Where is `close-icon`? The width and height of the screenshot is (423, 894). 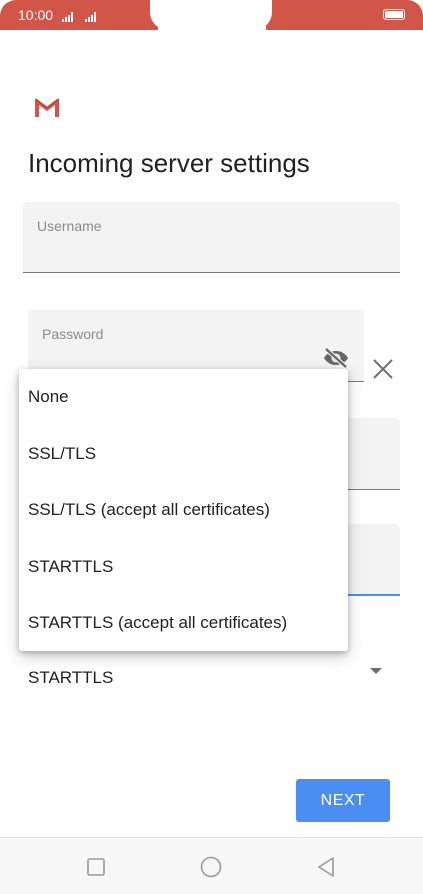 close-icon is located at coordinates (383, 369).